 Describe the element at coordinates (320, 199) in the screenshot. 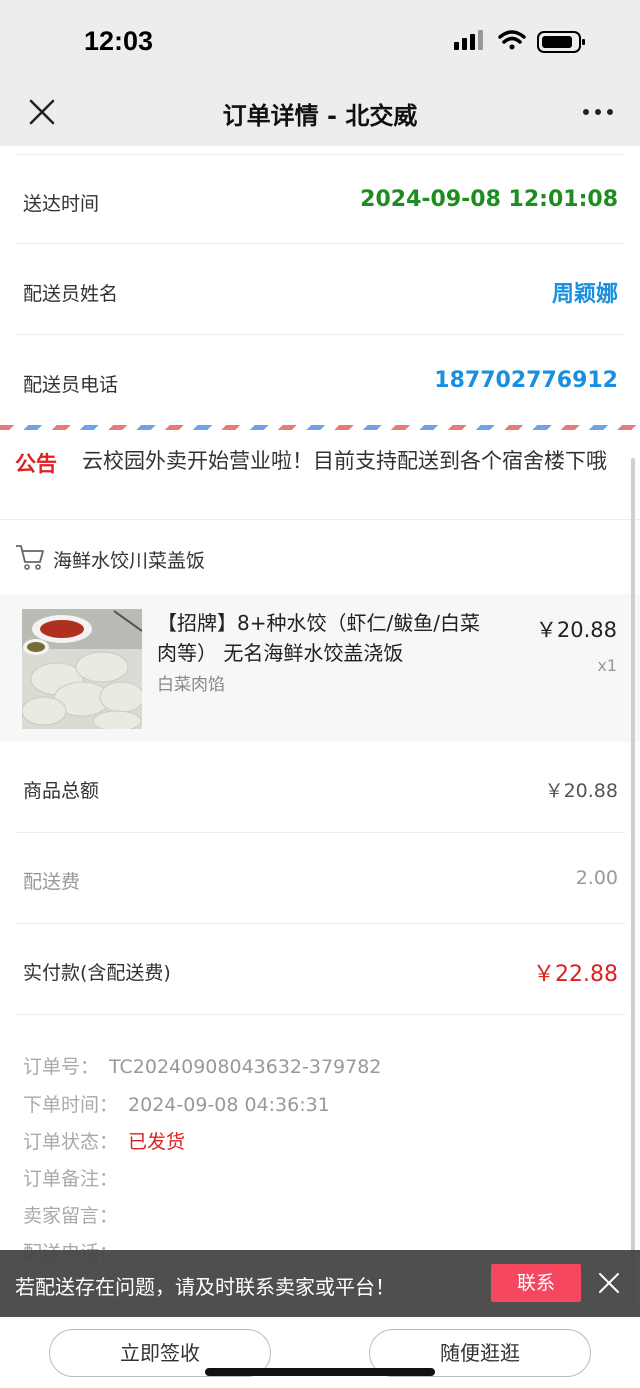

I see `delivery-time-row: 送达时间 2024-09-08 12:01:08` at that location.